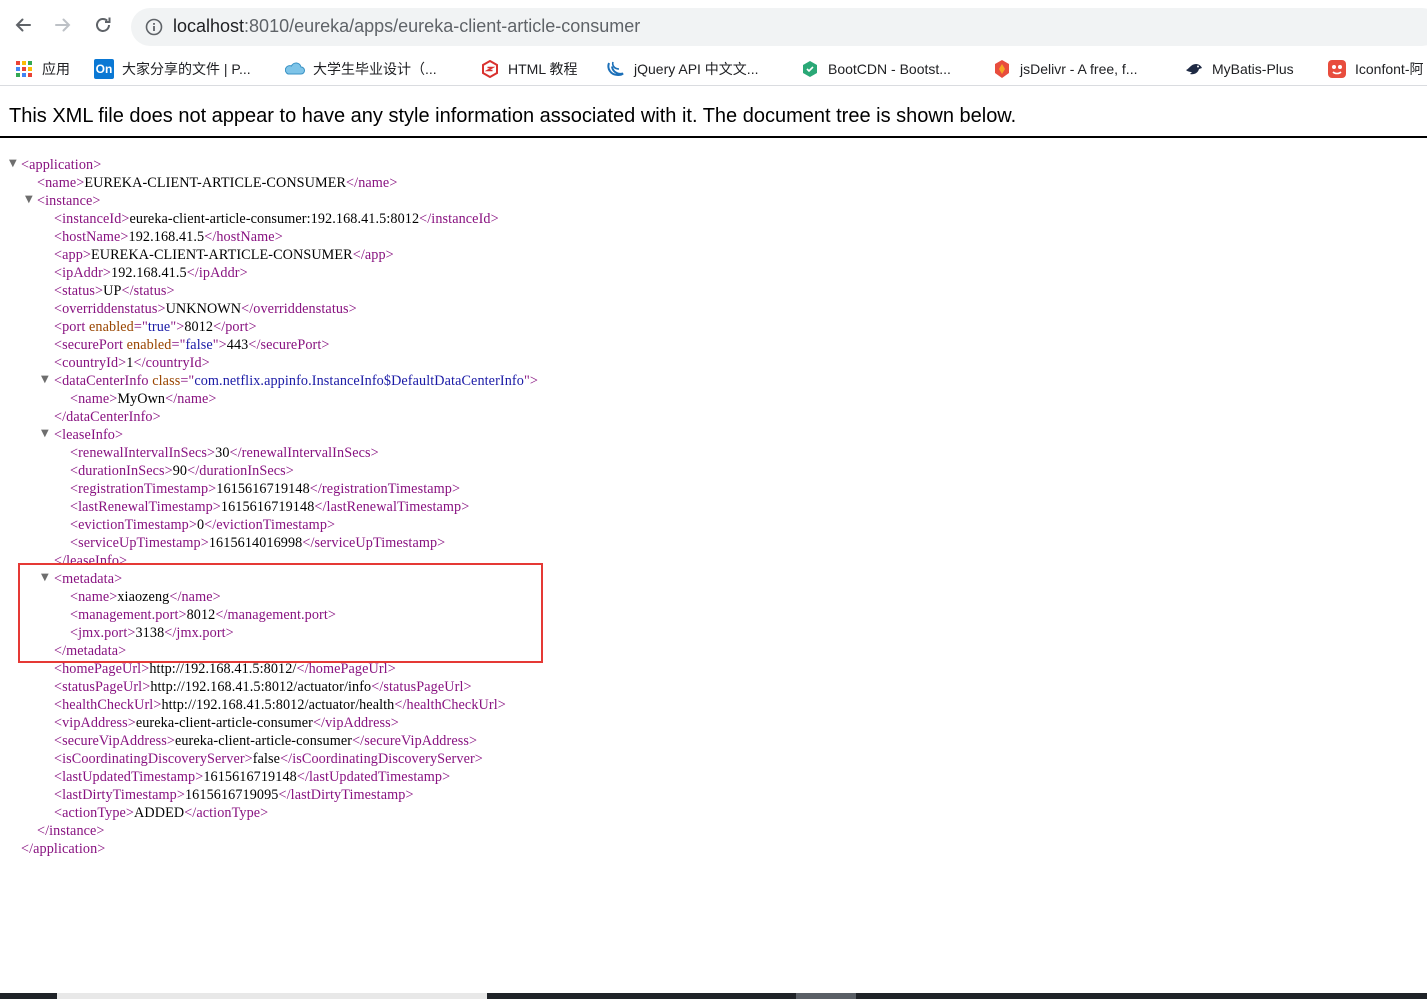 This screenshot has width=1427, height=999. Describe the element at coordinates (250, 777) in the screenshot. I see `xml-value-lastUpdatedTimestamp: 1615616719148` at that location.